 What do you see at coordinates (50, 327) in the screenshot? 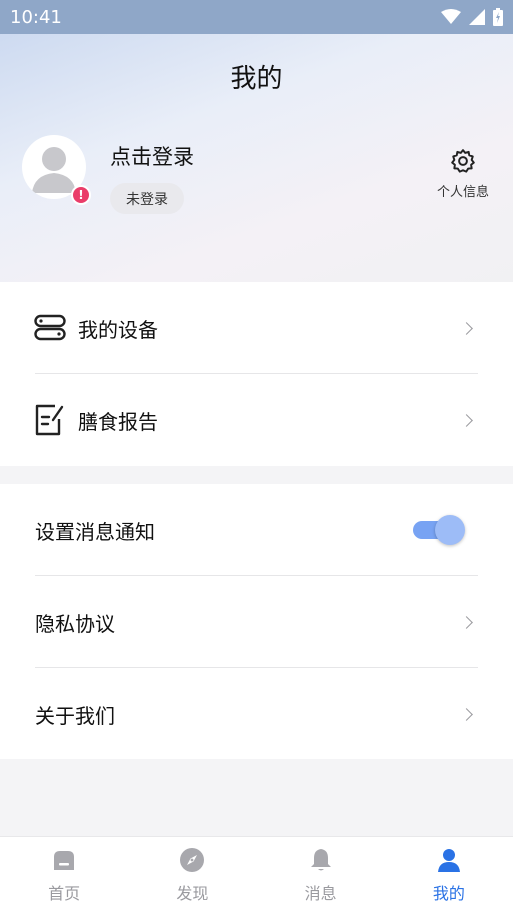
I see `device-icon` at bounding box center [50, 327].